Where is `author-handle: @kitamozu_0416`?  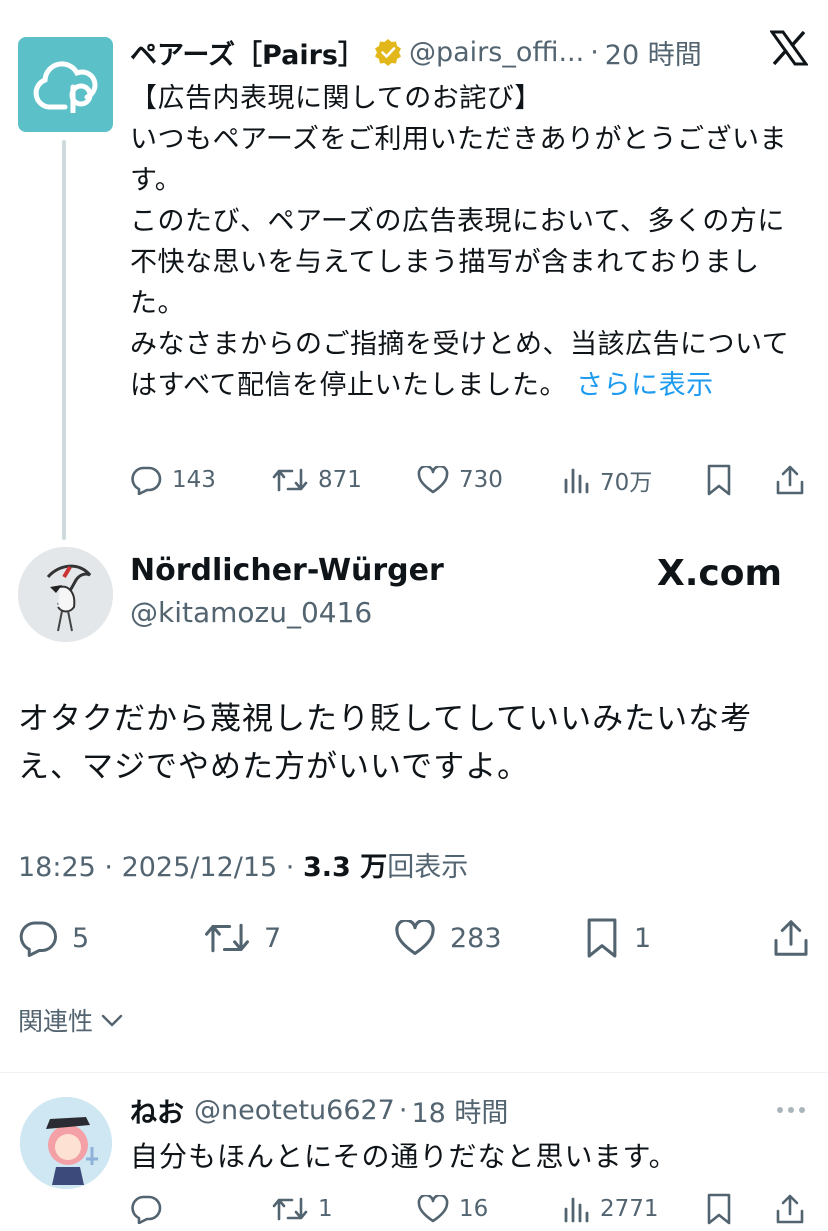 author-handle: @kitamozu_0416 is located at coordinates (251, 612).